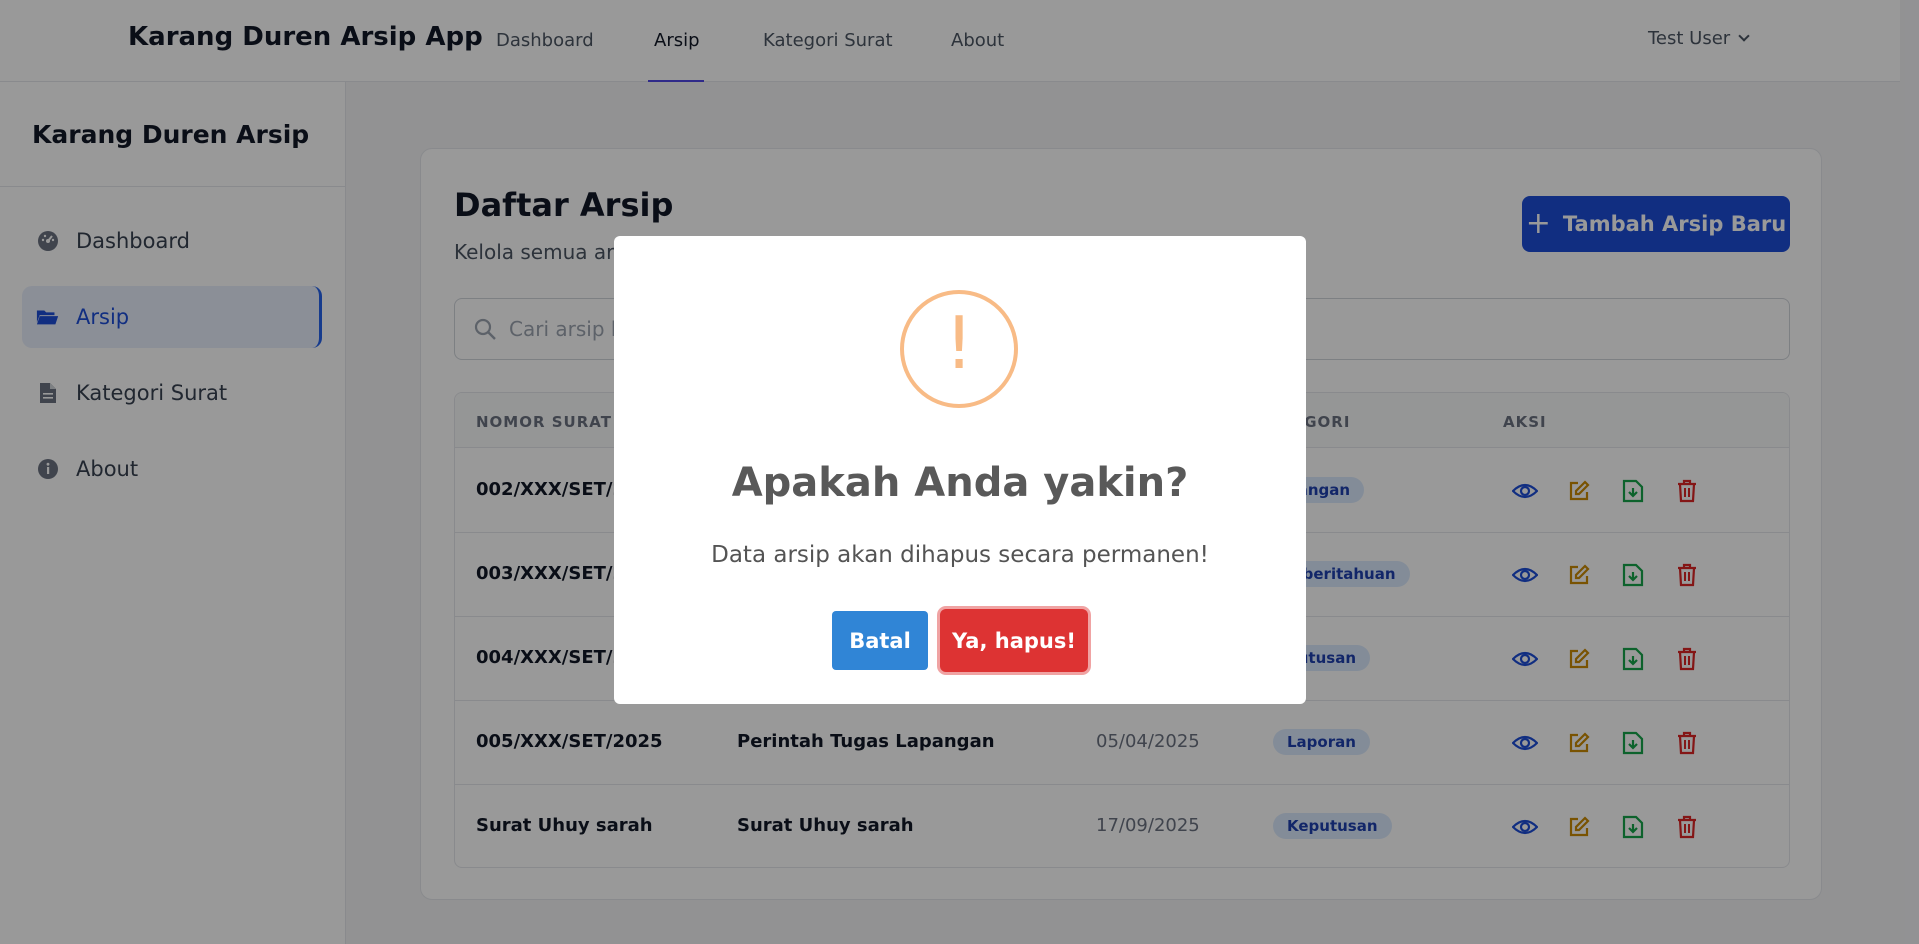  Describe the element at coordinates (880, 640) in the screenshot. I see `cancel-button: Batal` at that location.